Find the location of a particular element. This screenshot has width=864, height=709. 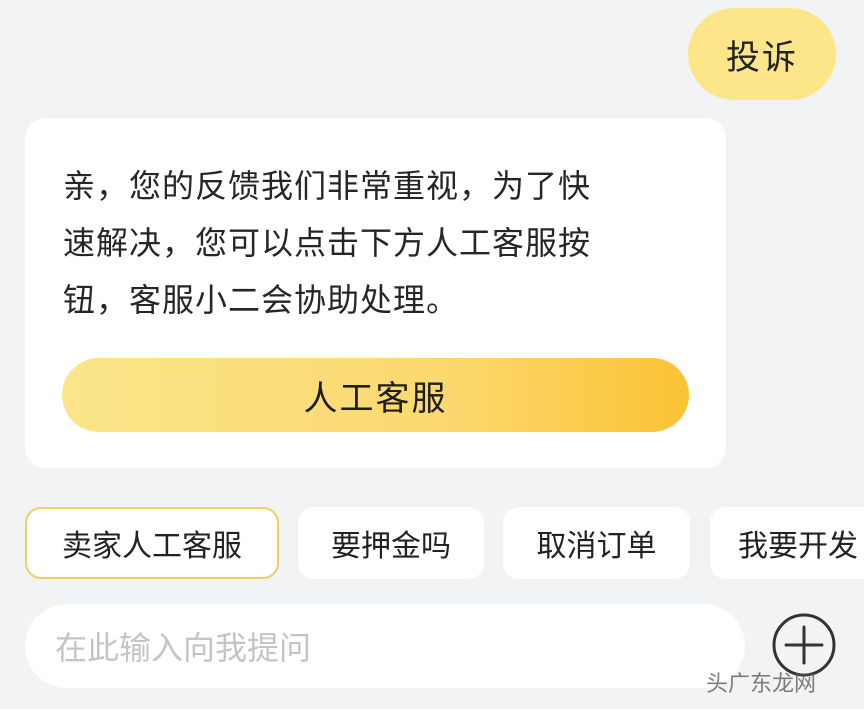

quick-reply-row: 卖家人工客服 要押金吗 取消订单 我要开发 is located at coordinates (432, 544).